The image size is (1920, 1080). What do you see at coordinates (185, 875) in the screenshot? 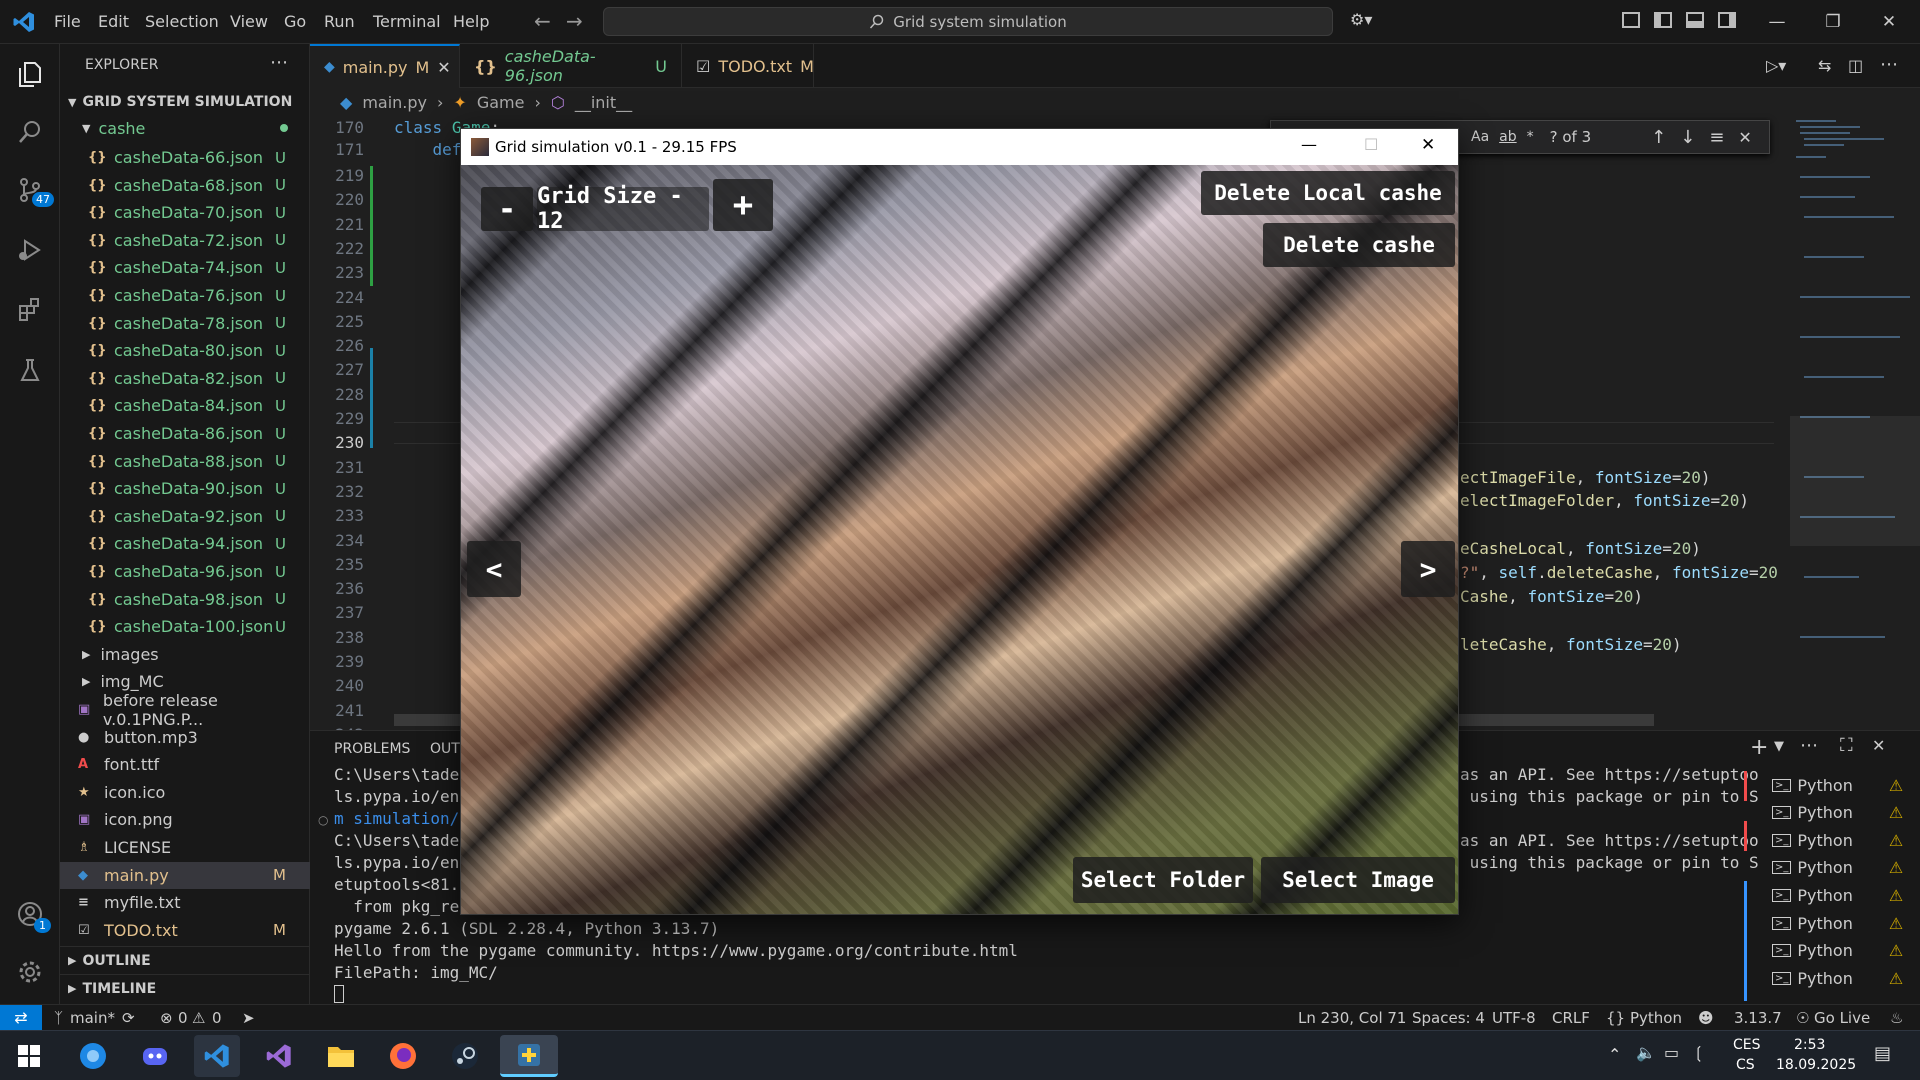
I see `file-item: ◆ main.py M` at bounding box center [185, 875].